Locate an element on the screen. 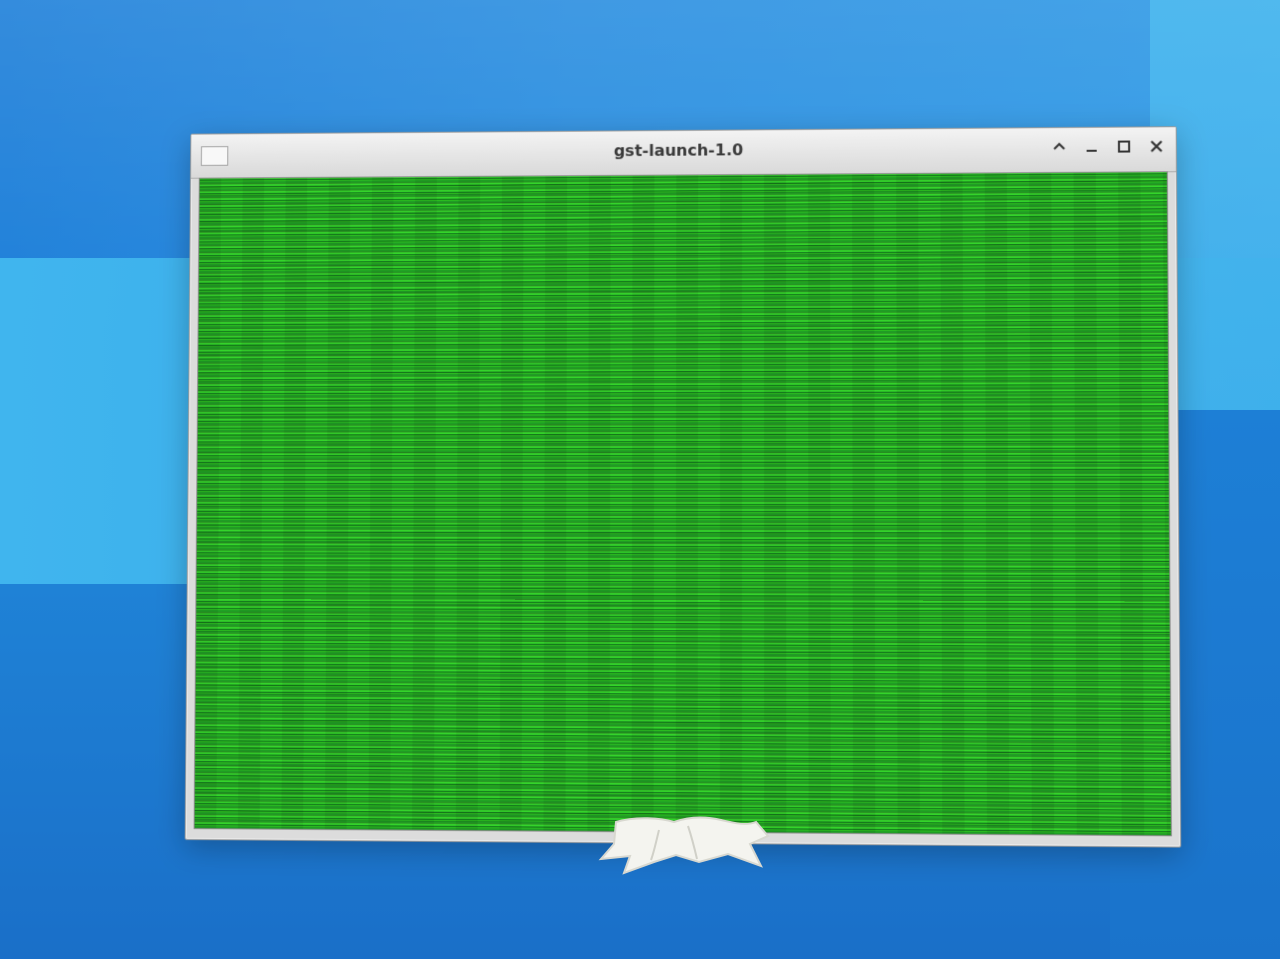  window-title: gst-launch-1.0 is located at coordinates (678, 150).